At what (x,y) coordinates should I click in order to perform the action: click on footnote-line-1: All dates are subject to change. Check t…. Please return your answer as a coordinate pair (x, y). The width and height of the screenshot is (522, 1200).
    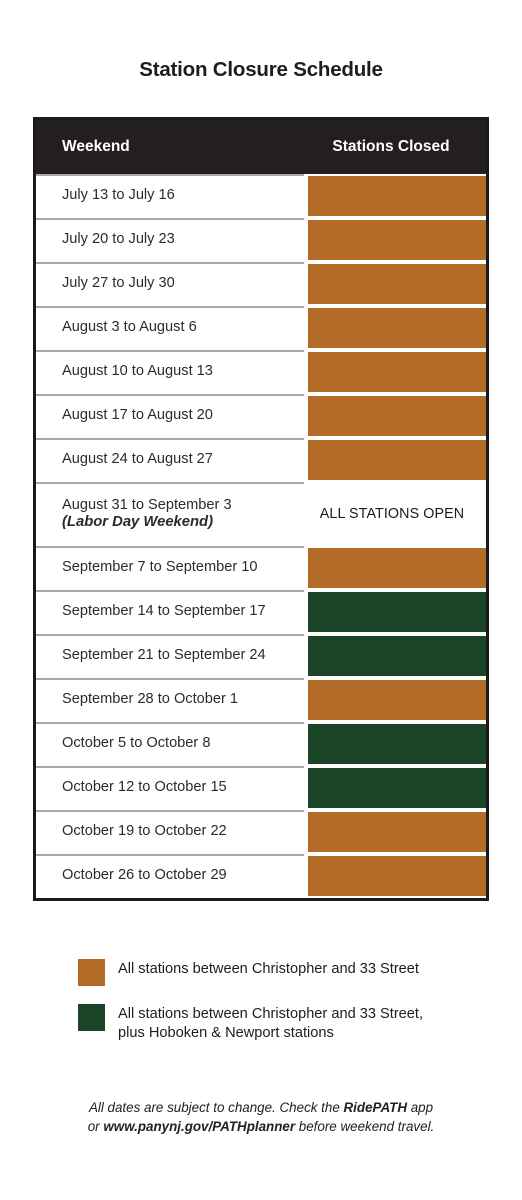
    Looking at the image, I should click on (261, 1107).